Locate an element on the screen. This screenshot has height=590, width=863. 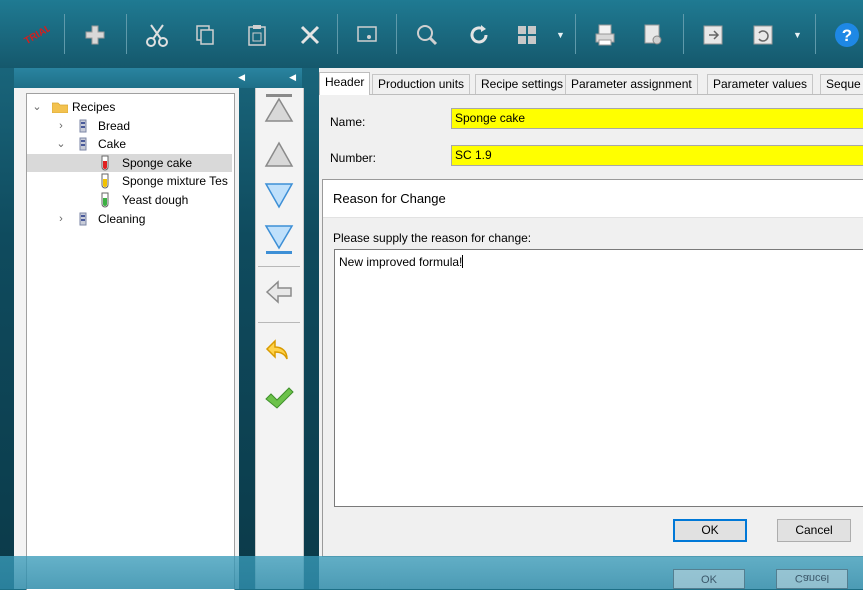
collapse-nav-icon: ◀ is located at coordinates (292, 77).